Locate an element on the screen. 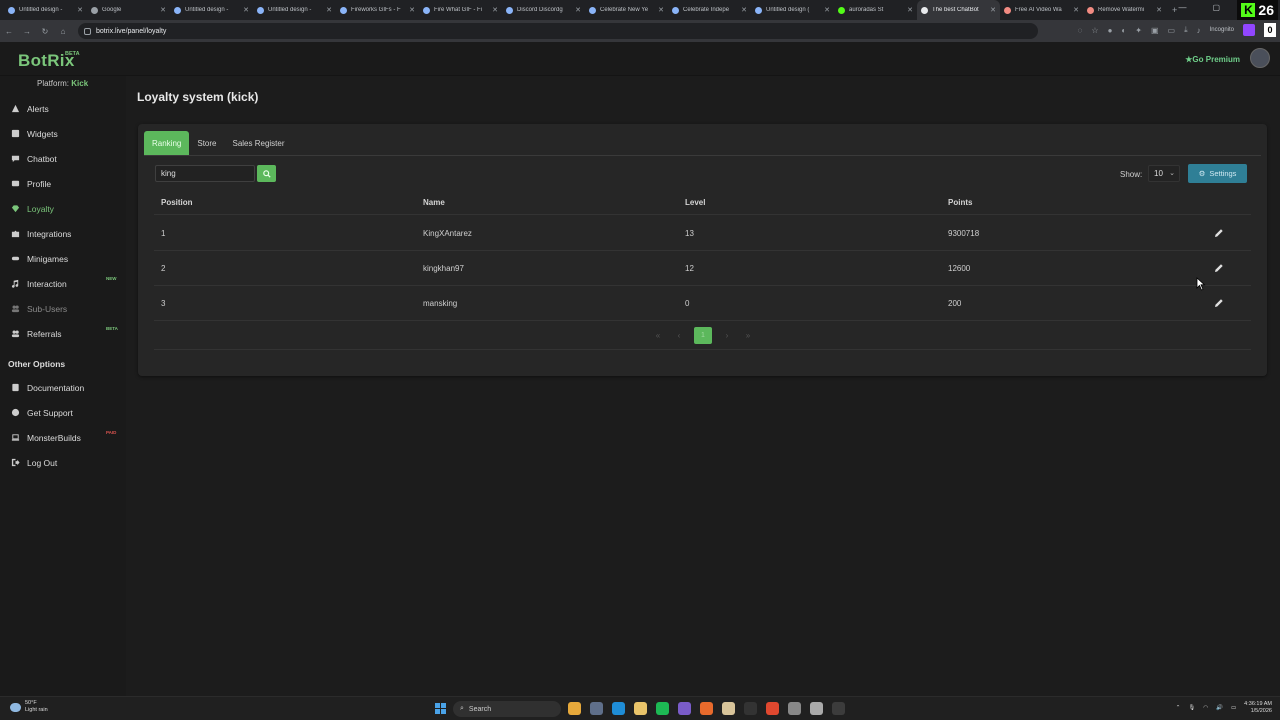 This screenshot has width=1280, height=720. browser-tab: Discord Discordg ✕ is located at coordinates (543, 10).